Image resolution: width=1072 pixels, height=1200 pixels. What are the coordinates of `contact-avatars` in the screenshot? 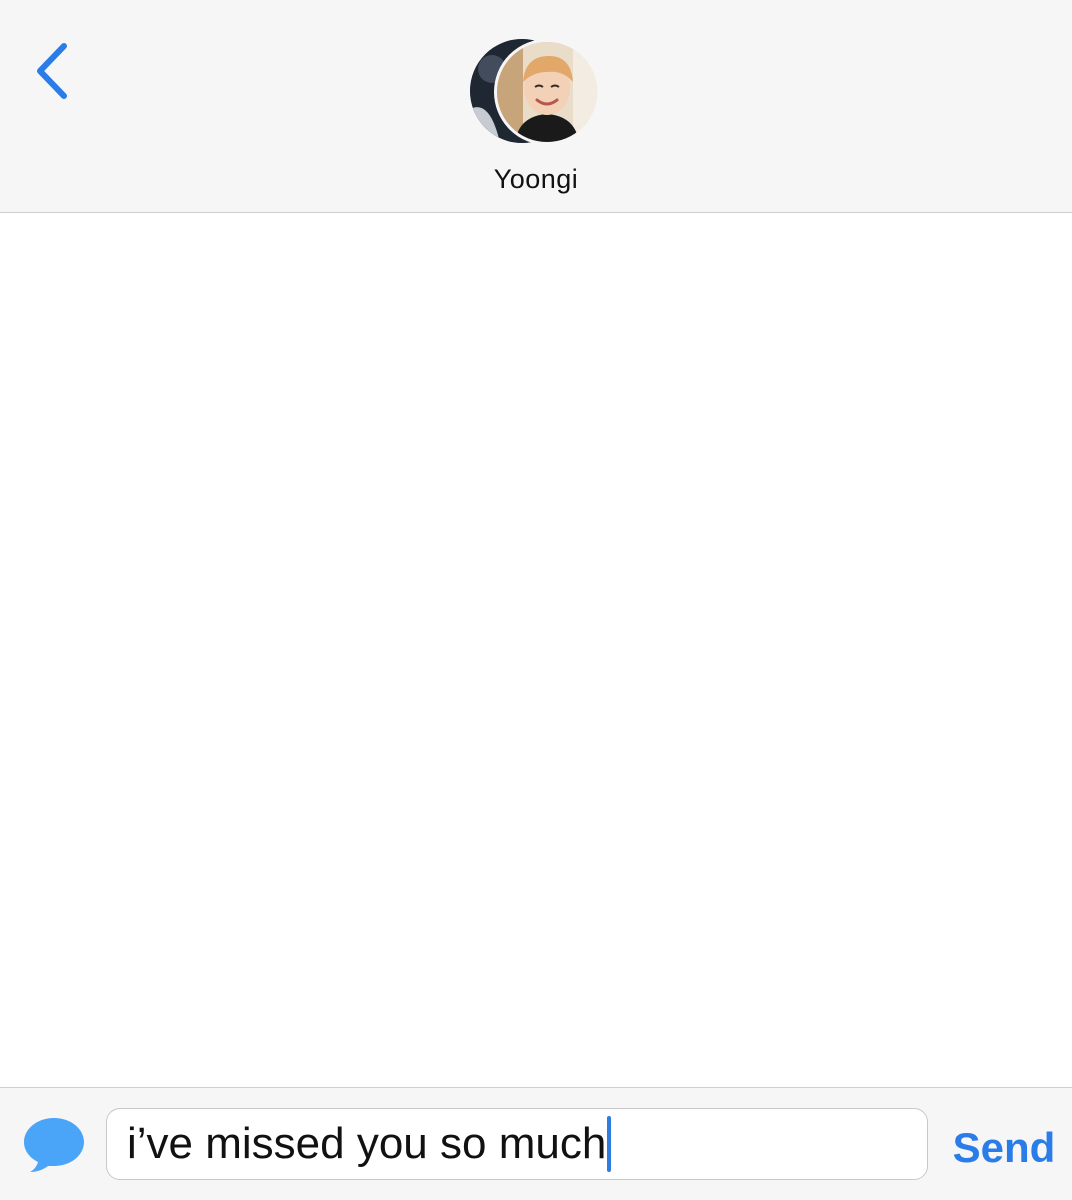 It's located at (537, 93).